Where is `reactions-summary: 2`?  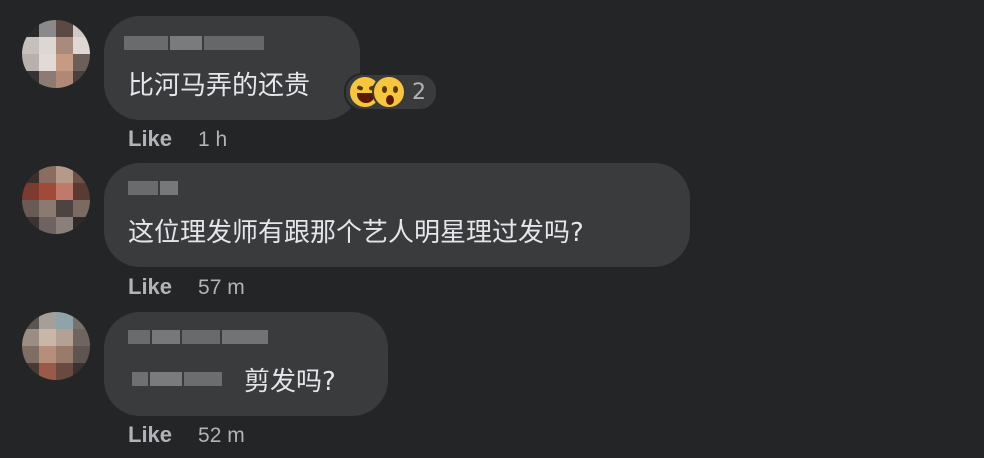 reactions-summary: 2 is located at coordinates (391, 92).